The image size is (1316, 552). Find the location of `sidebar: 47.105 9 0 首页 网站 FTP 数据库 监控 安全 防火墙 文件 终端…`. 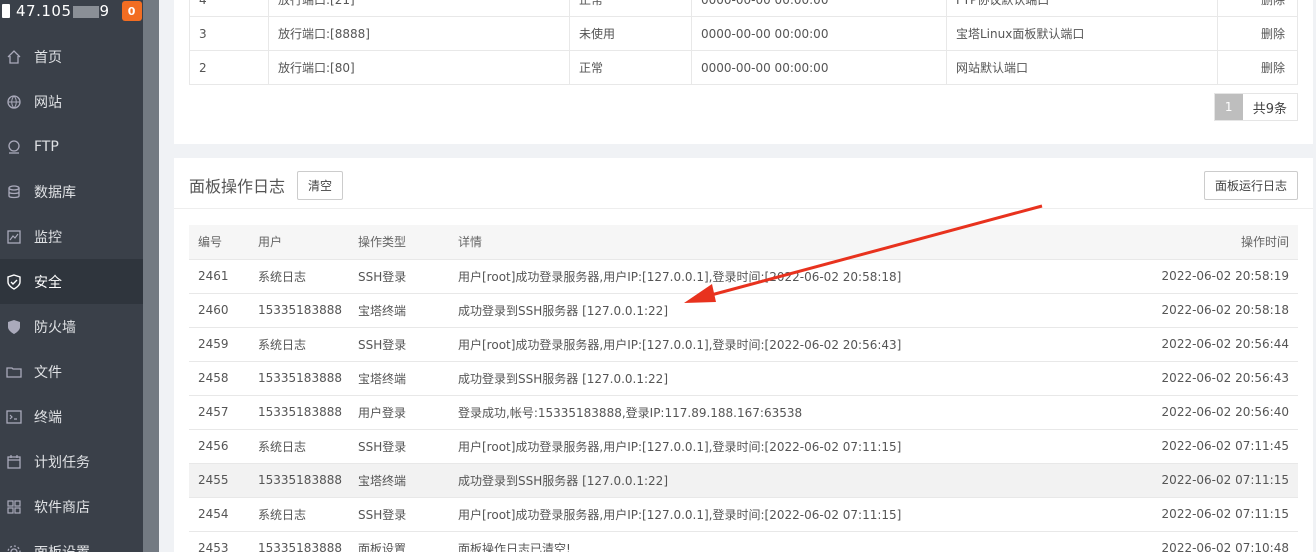

sidebar: 47.105 9 0 首页 网站 FTP 数据库 监控 安全 防火墙 文件 终端… is located at coordinates (71, 276).